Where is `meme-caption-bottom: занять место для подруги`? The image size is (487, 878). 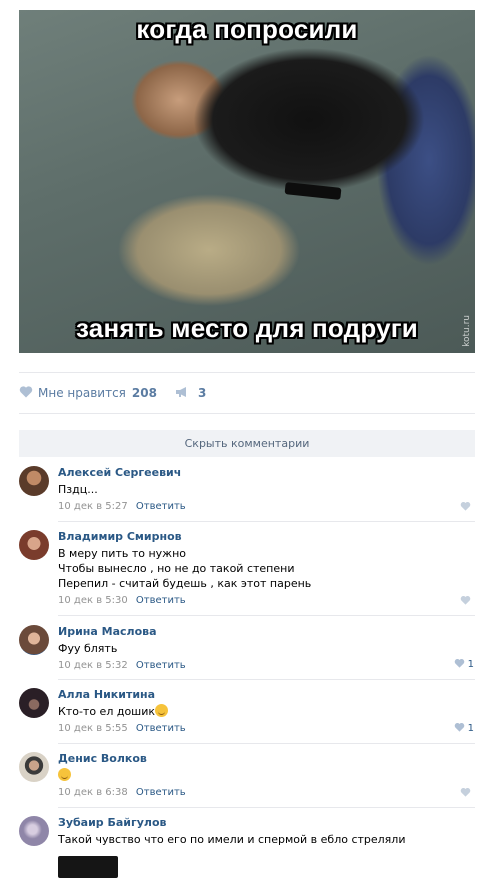 meme-caption-bottom: занять место для подруги is located at coordinates (247, 328).